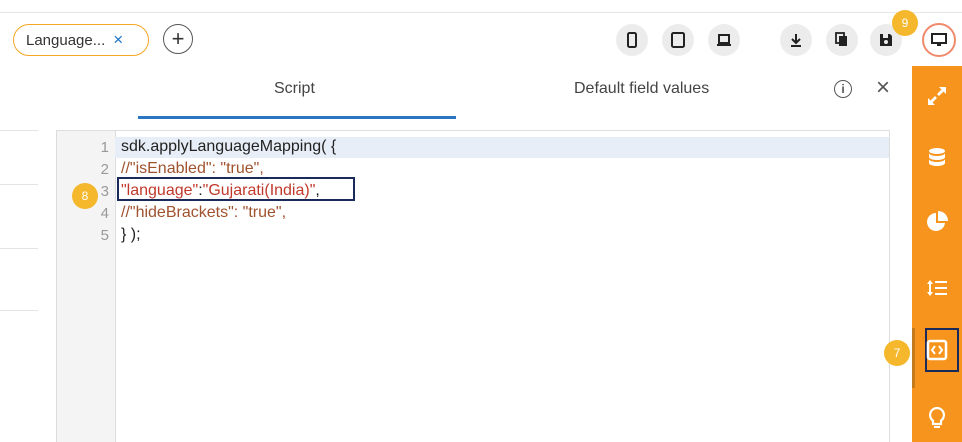 The image size is (962, 442). I want to click on desktop-preview-button, so click(939, 40).